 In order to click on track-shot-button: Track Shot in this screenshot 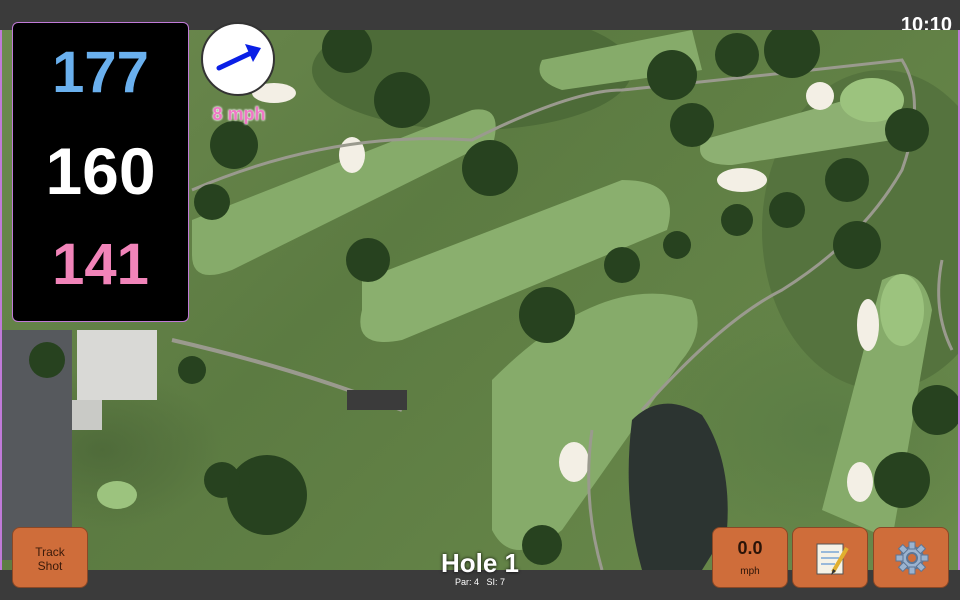, I will do `click(50, 557)`.